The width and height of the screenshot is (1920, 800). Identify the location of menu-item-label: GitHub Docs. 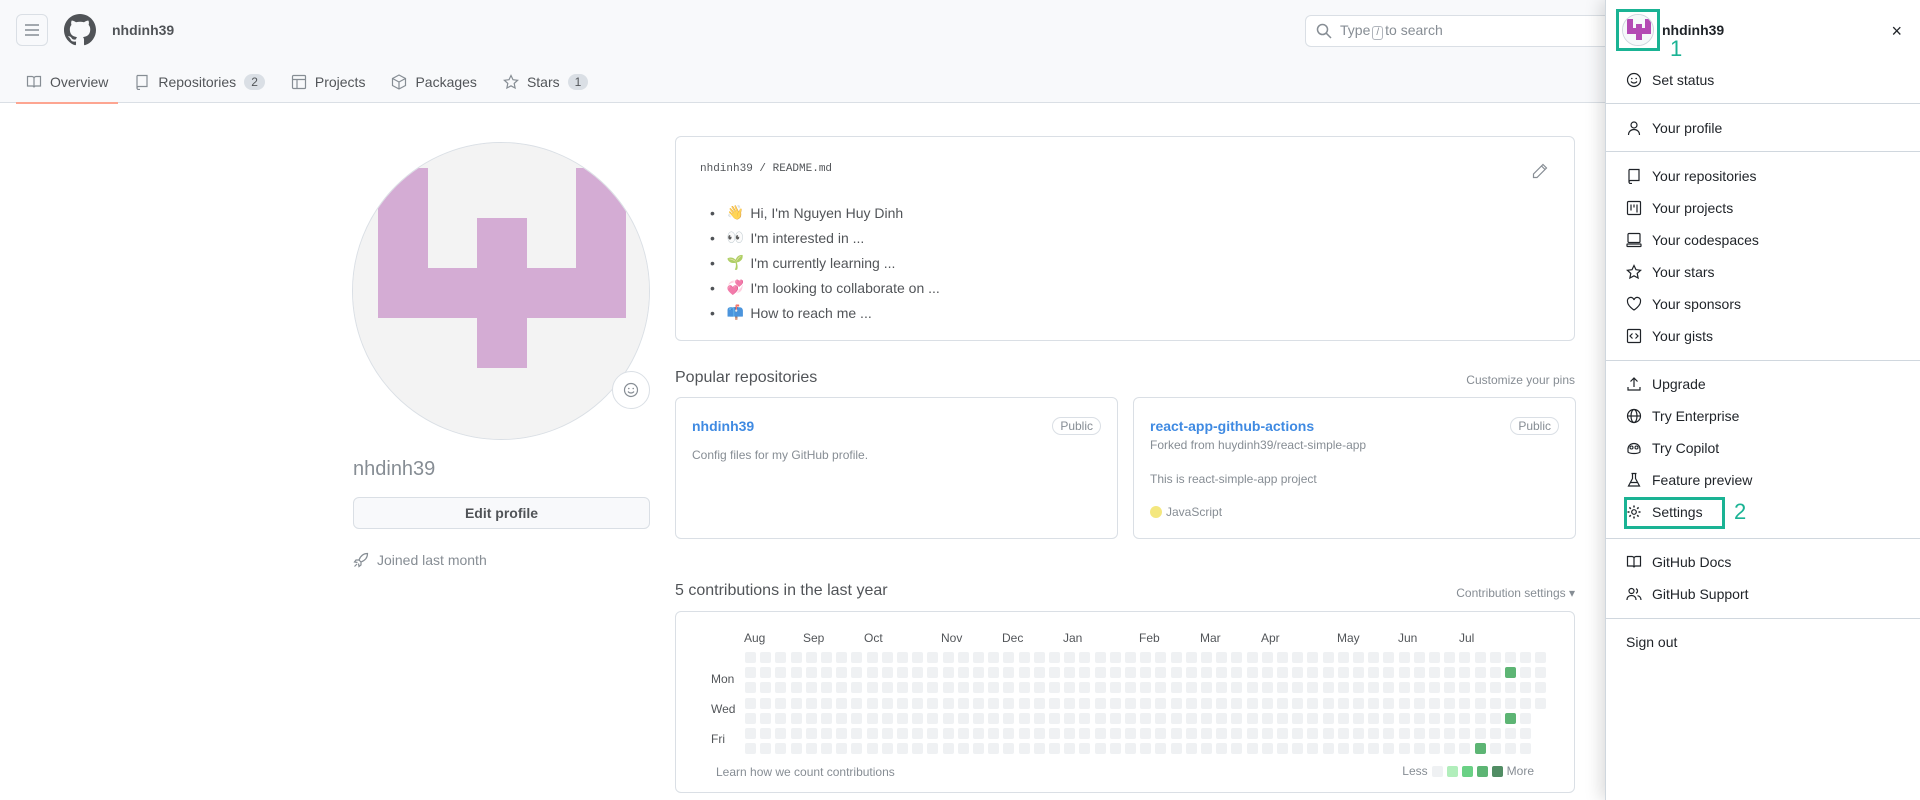
(1692, 562).